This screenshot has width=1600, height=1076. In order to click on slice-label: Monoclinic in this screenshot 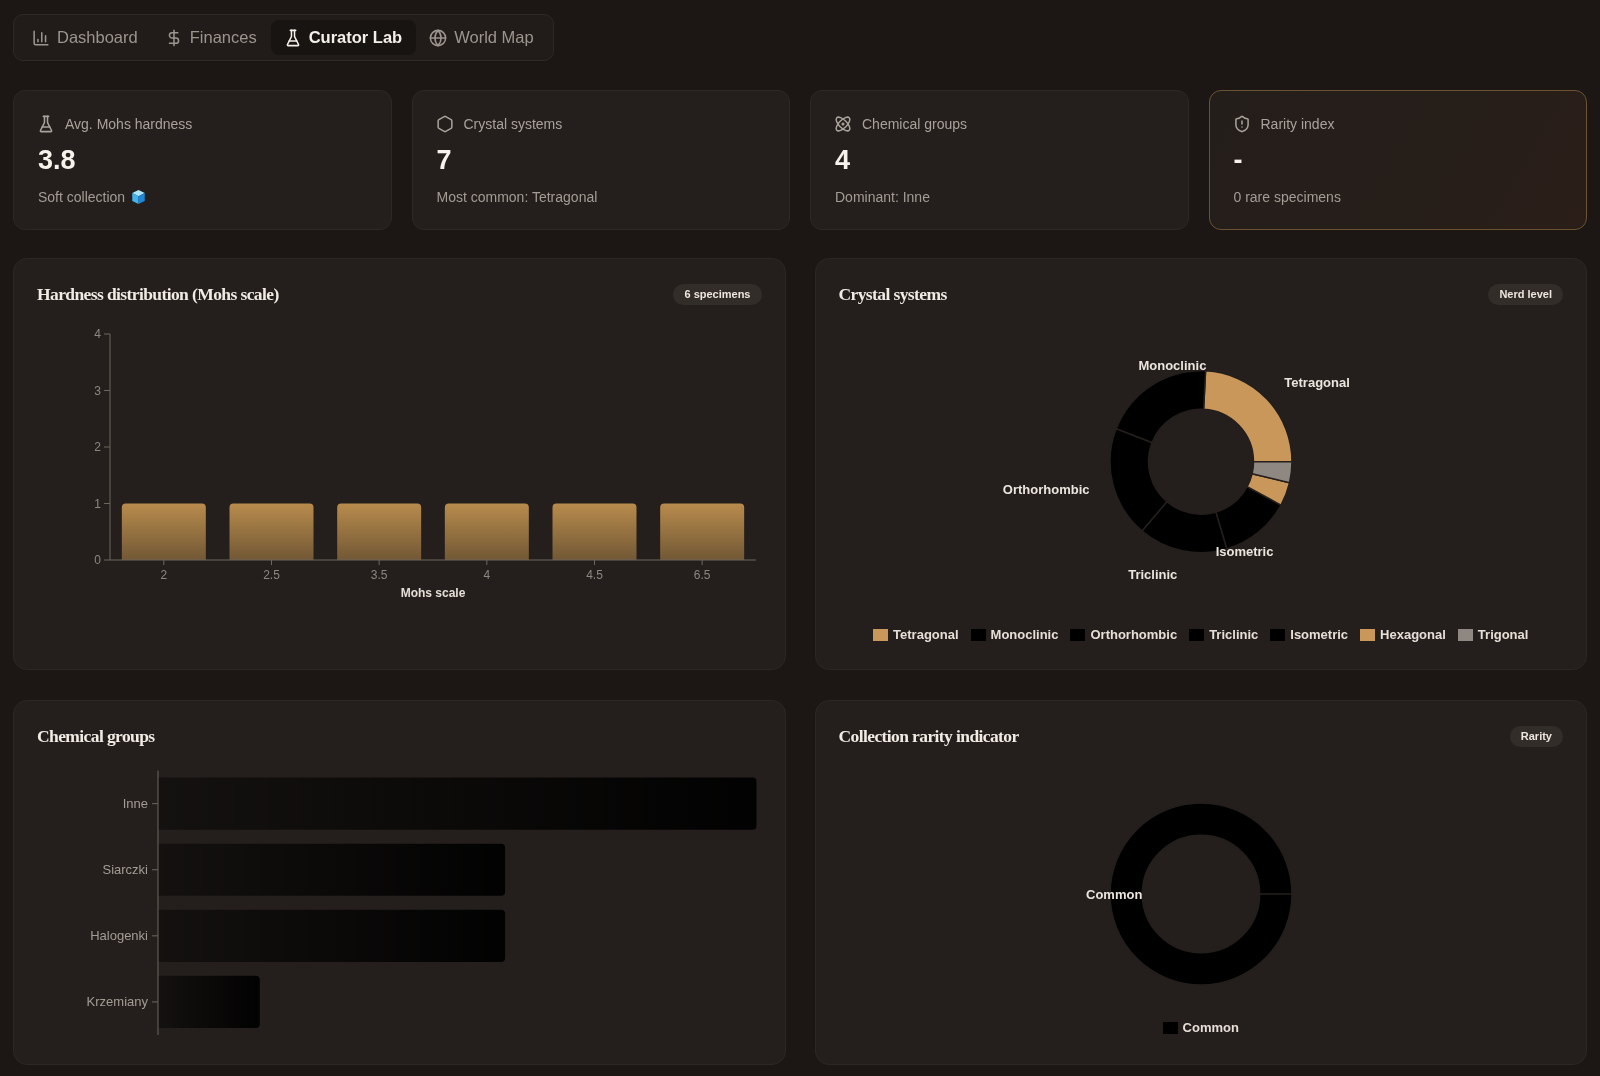, I will do `click(1171, 365)`.